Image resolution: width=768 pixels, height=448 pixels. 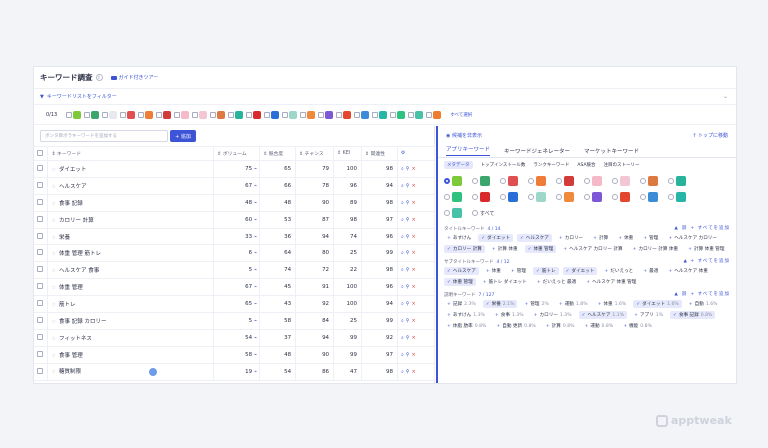 What do you see at coordinates (379, 153) in the screenshot?
I see `col-relevance: ⇕ 関連性` at bounding box center [379, 153].